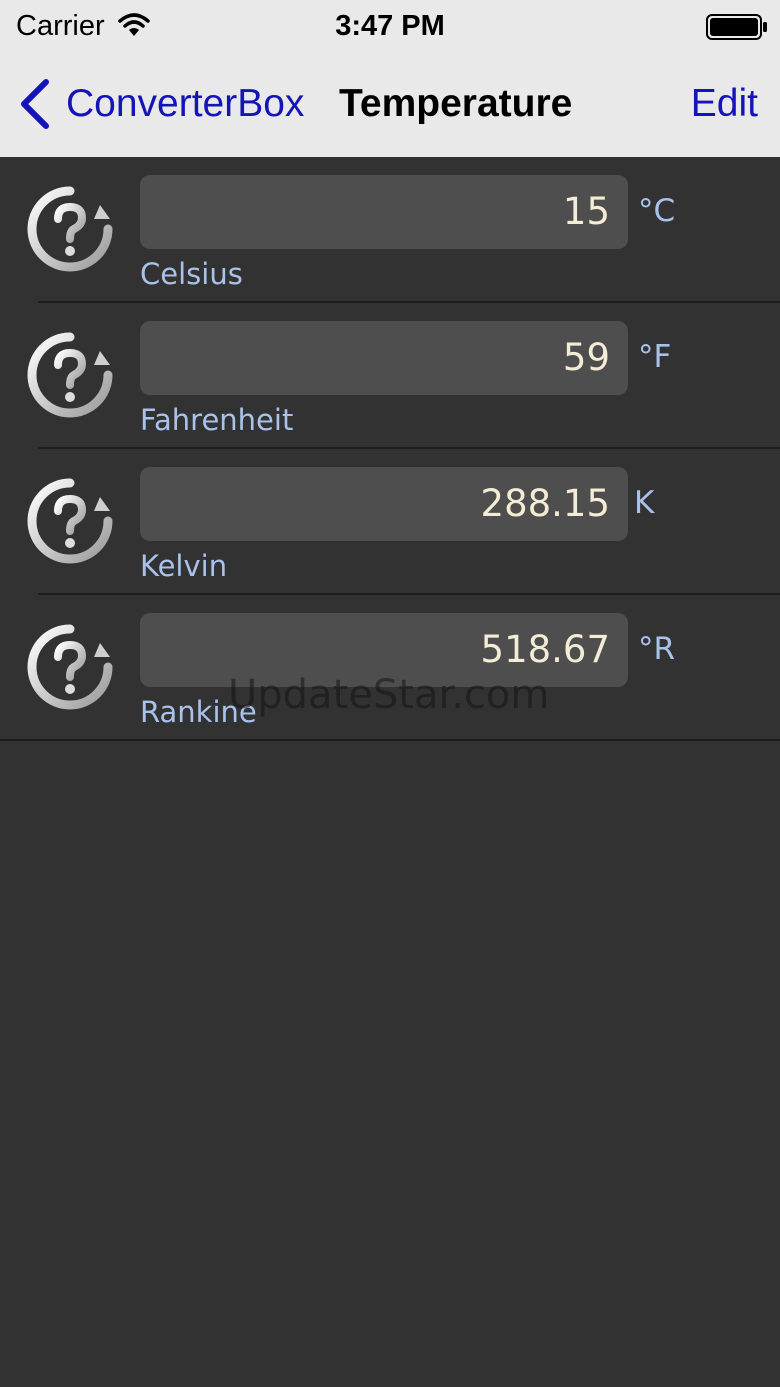 The image size is (780, 1387). I want to click on navigation-bar: ConverterBox Temperature Edit, so click(390, 105).